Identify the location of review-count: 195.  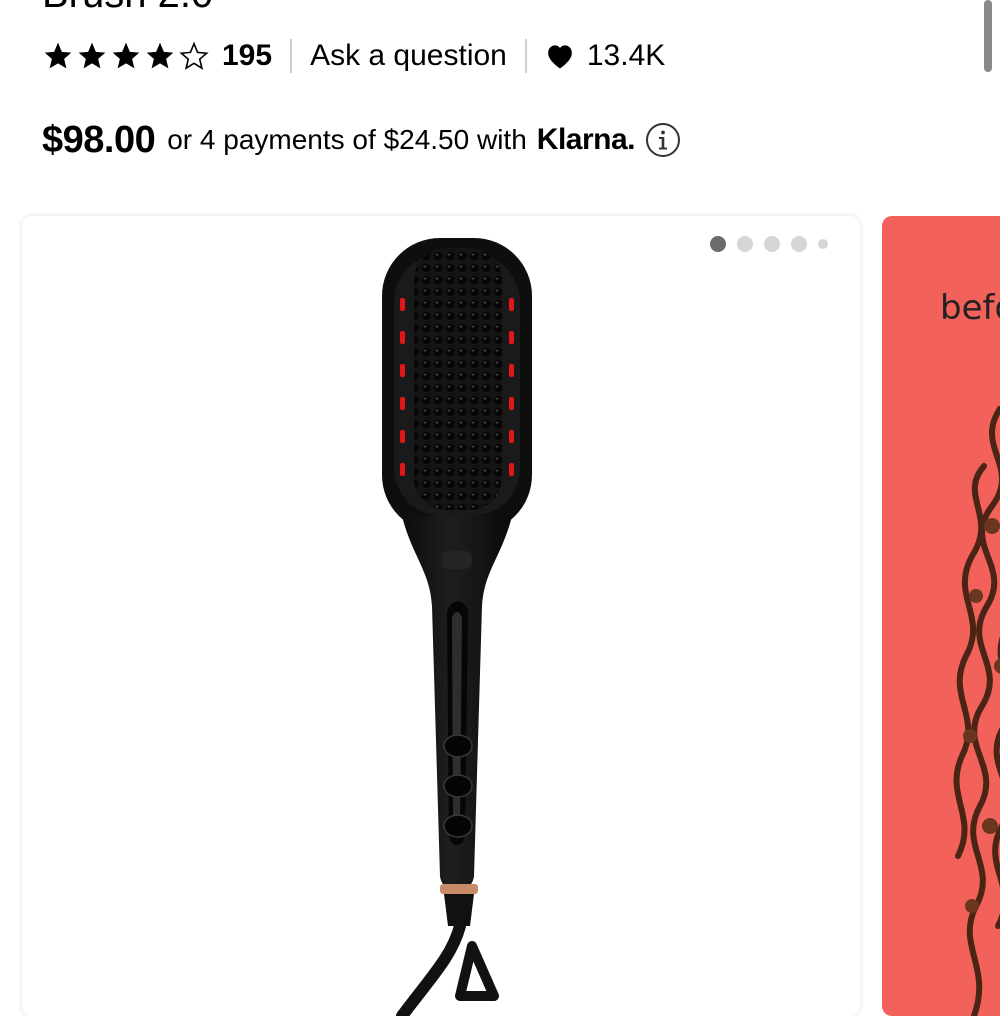
(247, 56).